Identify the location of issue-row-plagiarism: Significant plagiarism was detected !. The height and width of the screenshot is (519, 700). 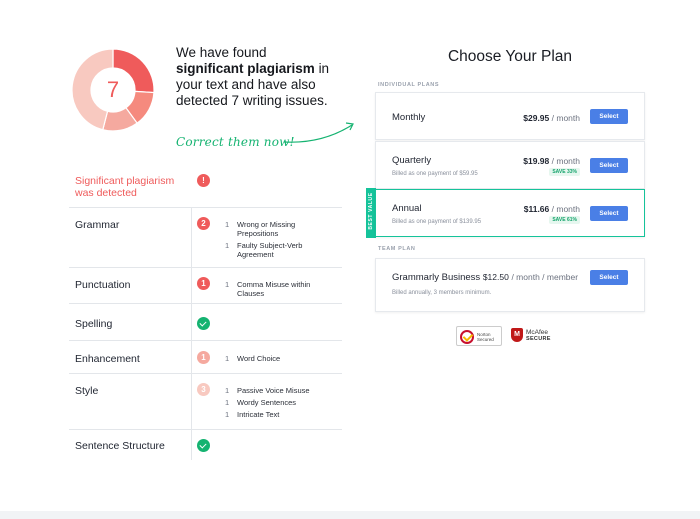
(205, 188).